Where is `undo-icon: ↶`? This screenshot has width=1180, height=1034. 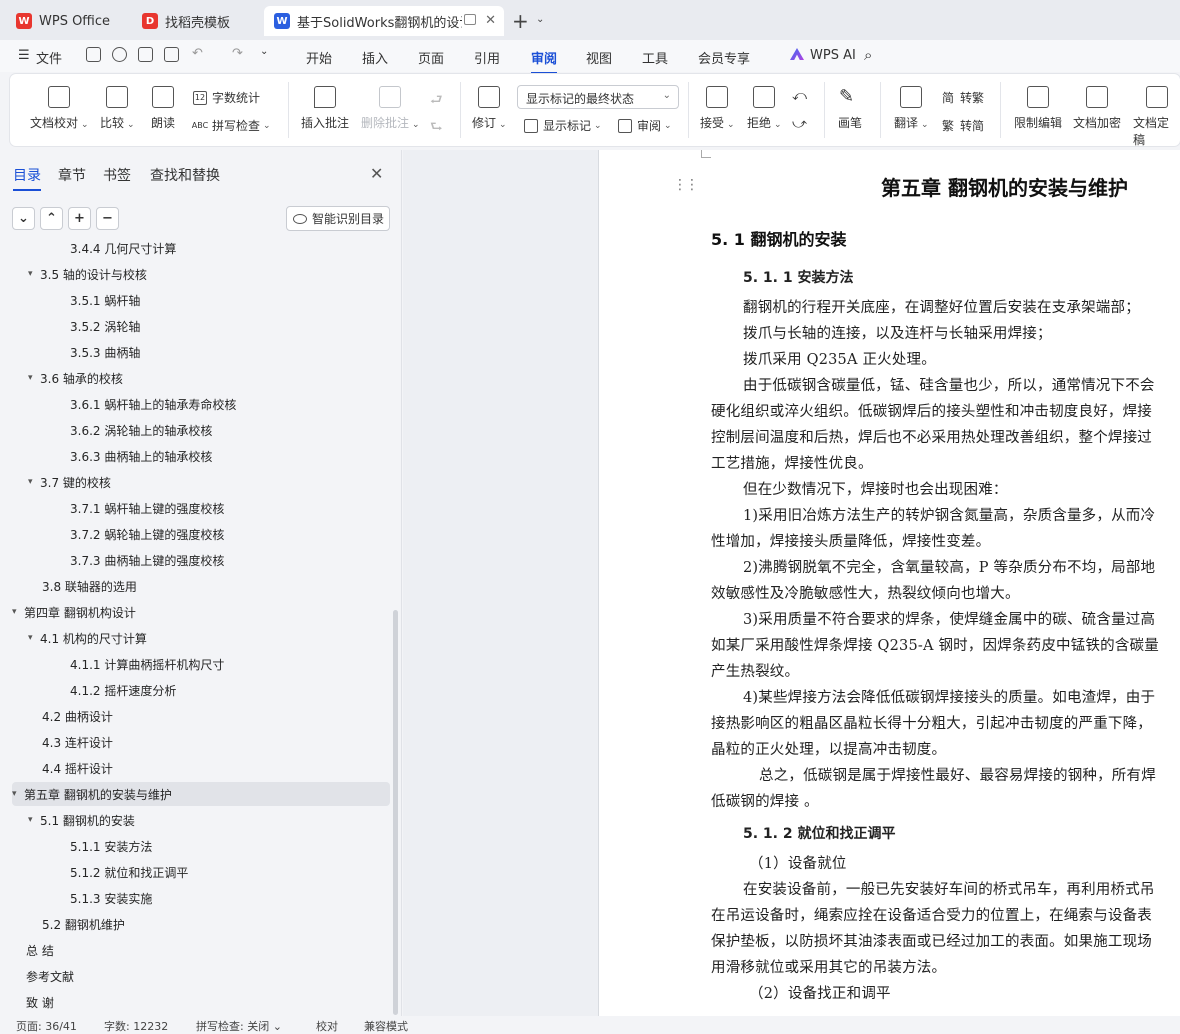 undo-icon: ↶ is located at coordinates (197, 53).